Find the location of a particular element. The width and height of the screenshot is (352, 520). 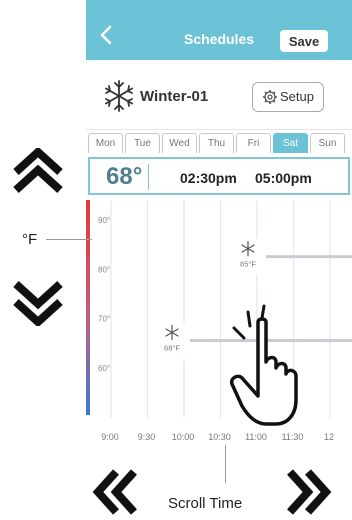

setpoint-temperature: 68° is located at coordinates (124, 177).